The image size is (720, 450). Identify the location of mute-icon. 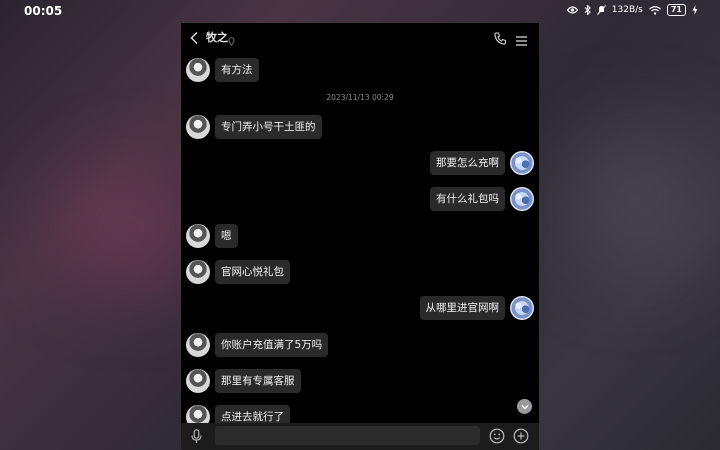
(601, 10).